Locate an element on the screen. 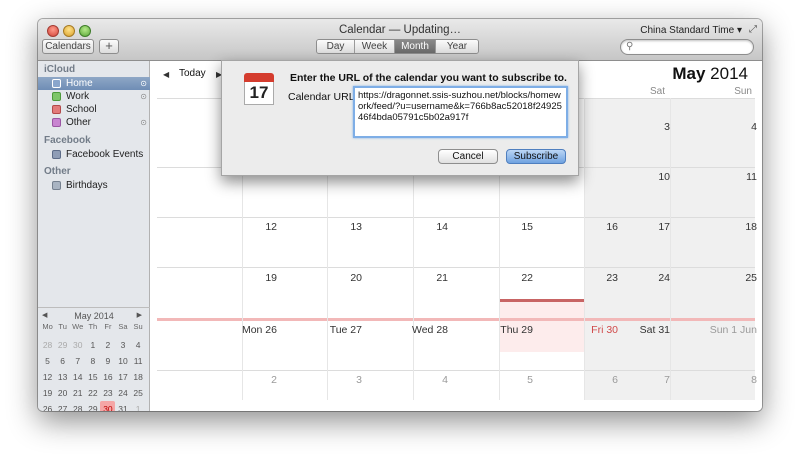 This screenshot has width=800, height=463. day-number: 5 is located at coordinates (493, 380).